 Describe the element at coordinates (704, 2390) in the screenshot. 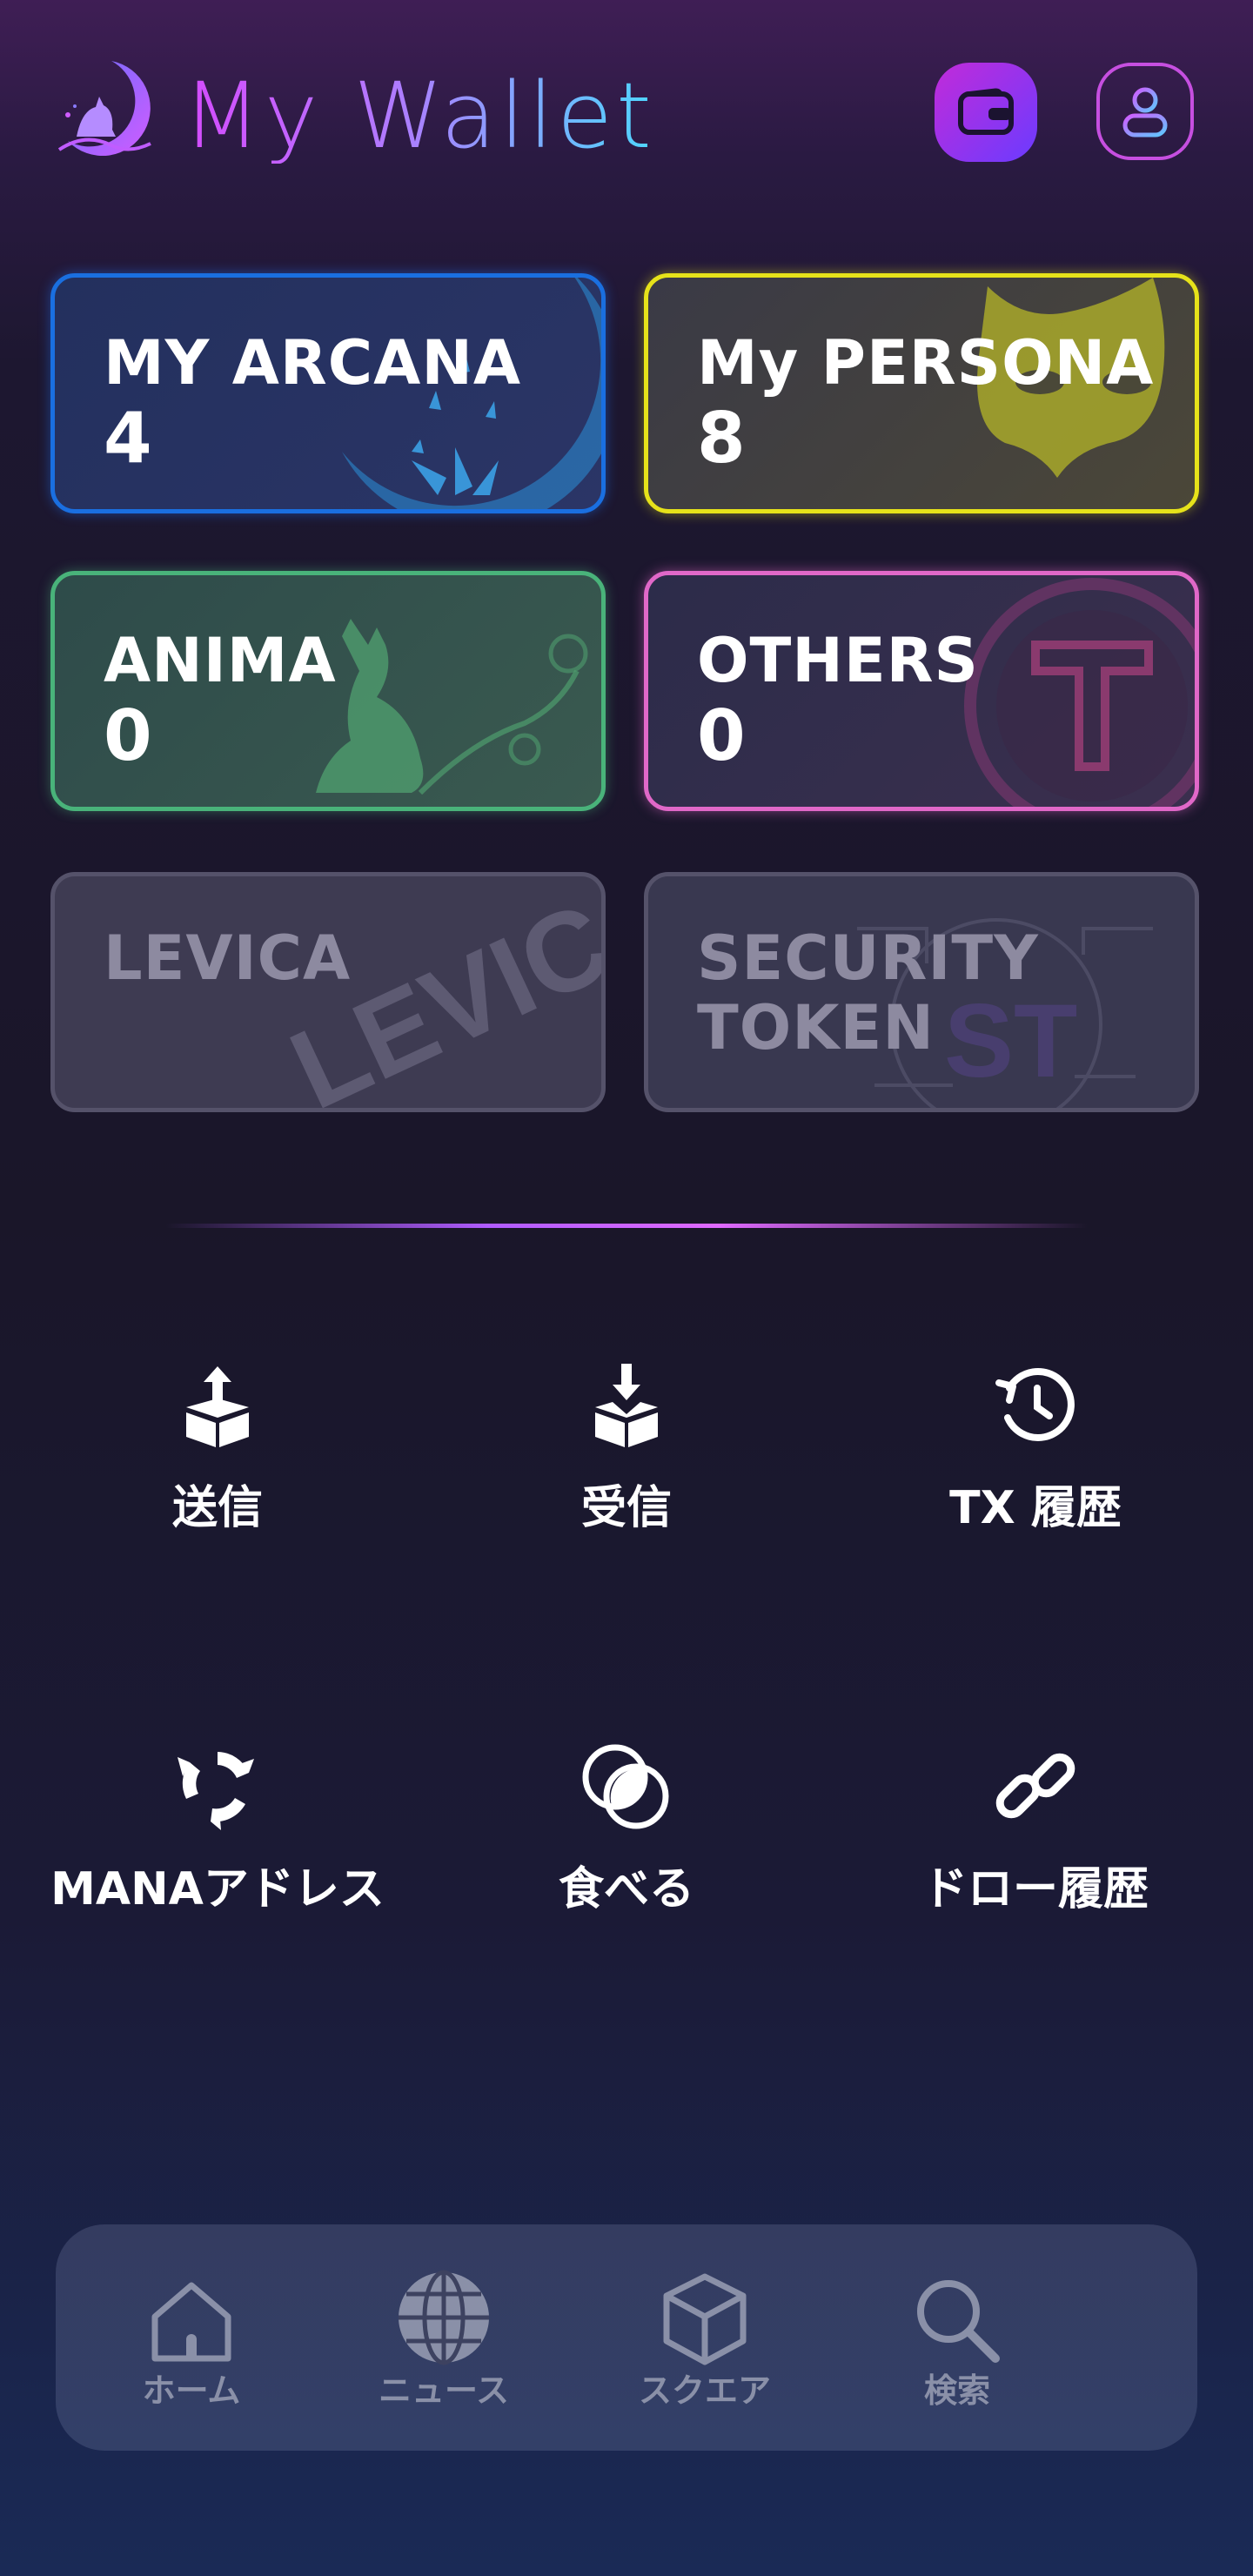

I see `nav-label: スクエア` at that location.